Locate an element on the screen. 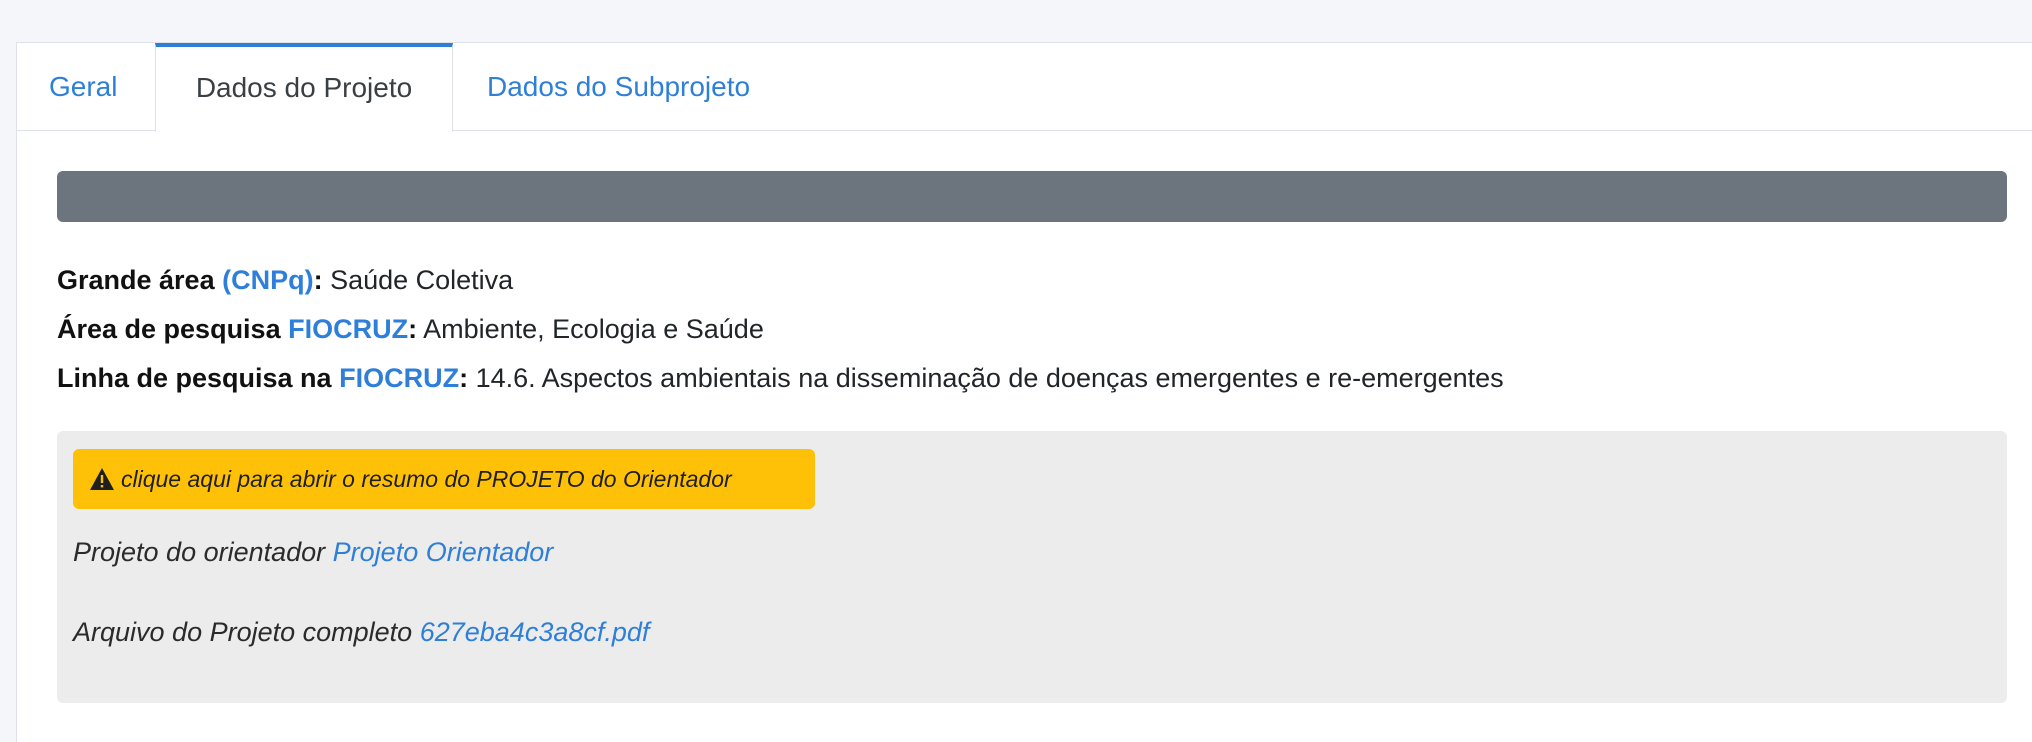 This screenshot has height=742, width=2032. tab-dados-do-projeto: Dados do Projeto is located at coordinates (304, 87).